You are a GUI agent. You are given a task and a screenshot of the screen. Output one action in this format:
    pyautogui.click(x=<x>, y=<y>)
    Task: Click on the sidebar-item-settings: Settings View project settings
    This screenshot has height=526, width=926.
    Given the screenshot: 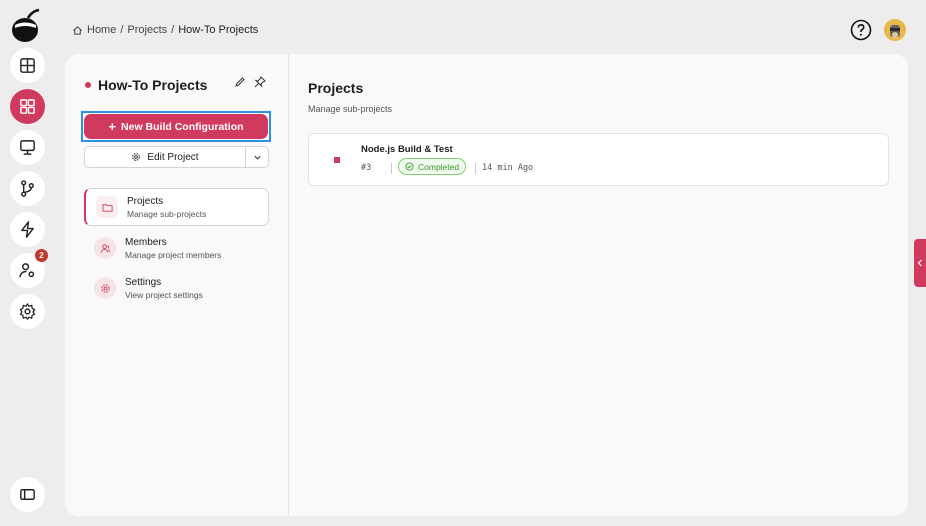 What is the action you would take?
    pyautogui.click(x=176, y=288)
    